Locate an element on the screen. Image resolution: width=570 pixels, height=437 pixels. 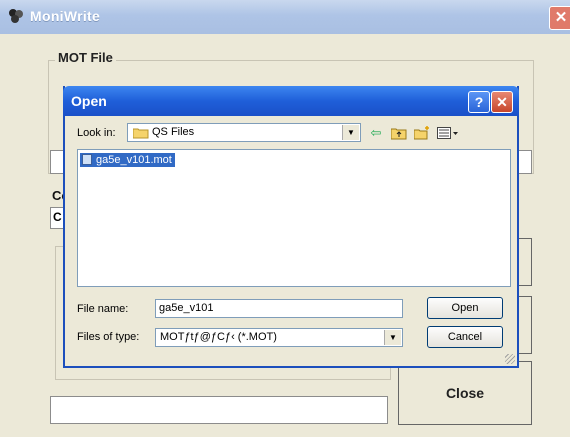
up-folder-icon is located at coordinates (399, 133).